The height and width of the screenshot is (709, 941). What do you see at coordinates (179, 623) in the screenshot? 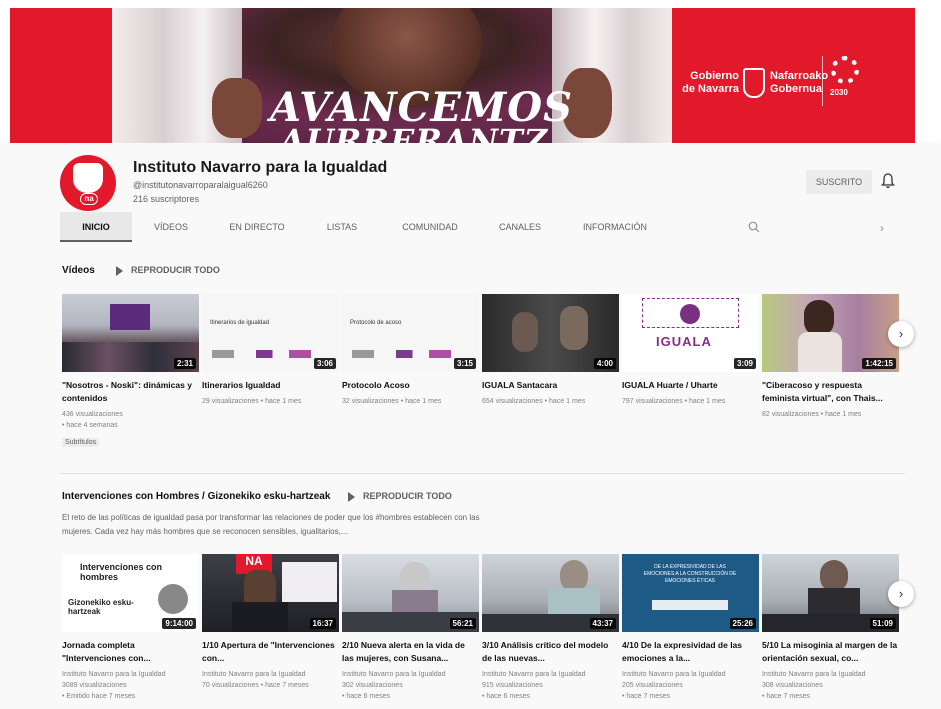
I see `video-duration: 9:14:00` at bounding box center [179, 623].